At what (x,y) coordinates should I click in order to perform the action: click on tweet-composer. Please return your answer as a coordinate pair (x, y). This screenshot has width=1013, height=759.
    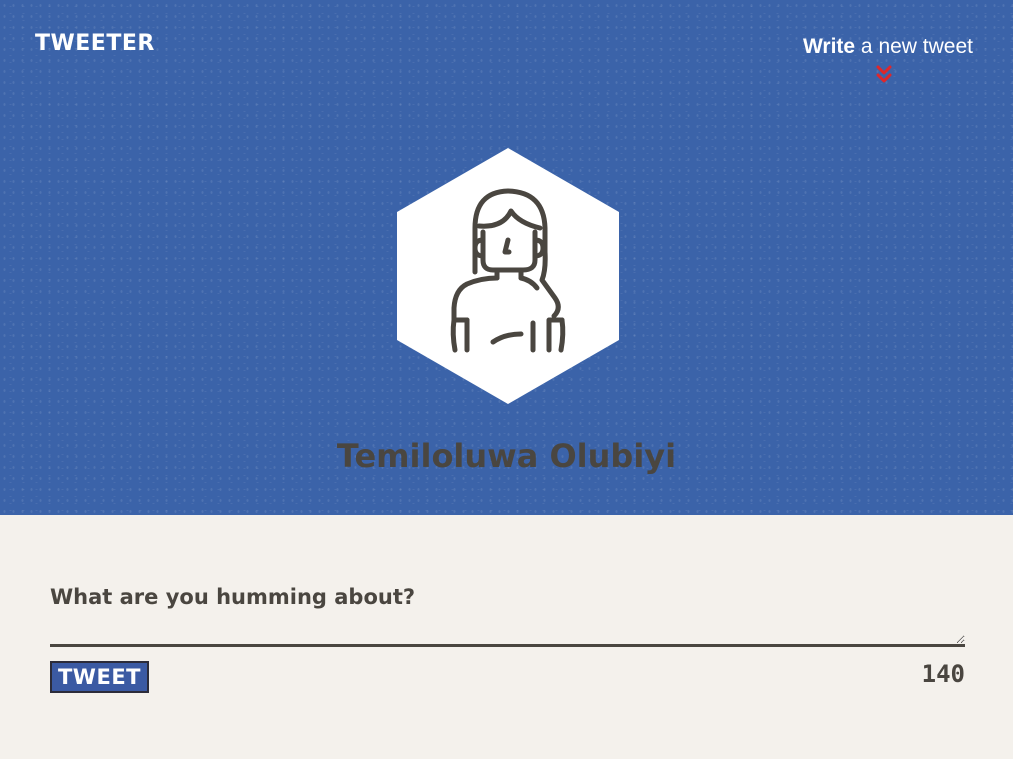
    Looking at the image, I should click on (507, 616).